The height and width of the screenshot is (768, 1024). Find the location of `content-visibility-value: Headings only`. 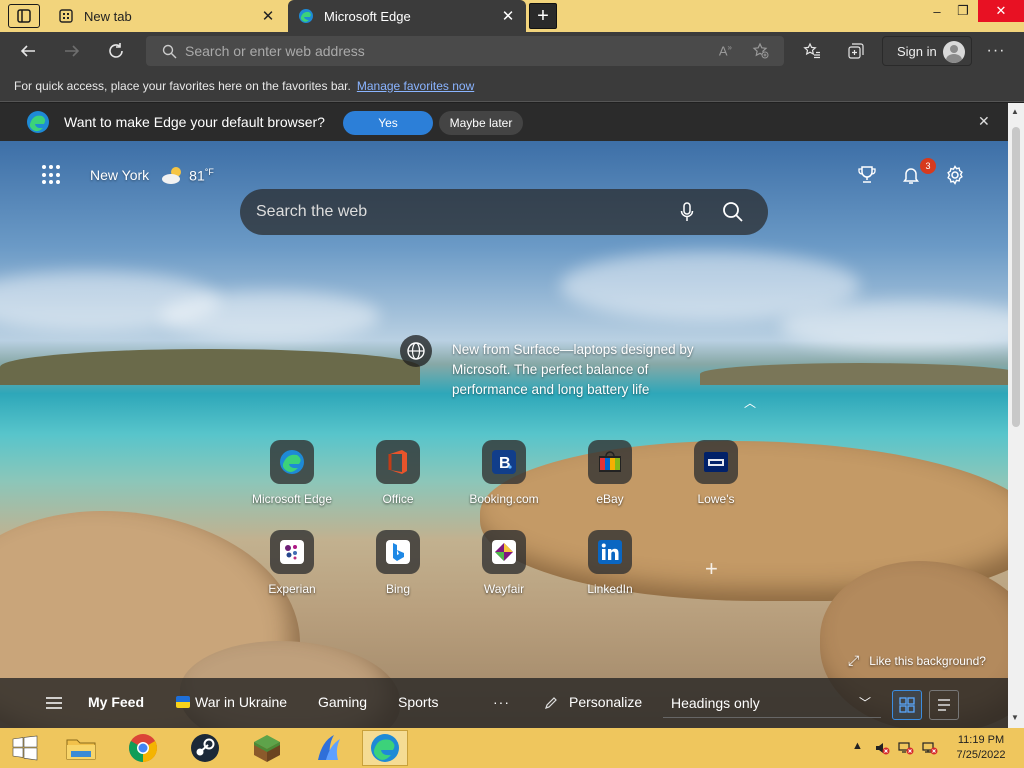

content-visibility-value: Headings only is located at coordinates (715, 702).